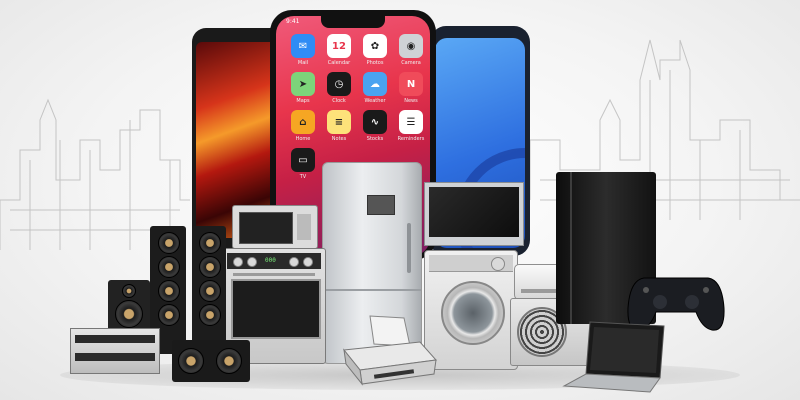 This screenshot has height=400, width=800. I want to click on notch, so click(353, 22).